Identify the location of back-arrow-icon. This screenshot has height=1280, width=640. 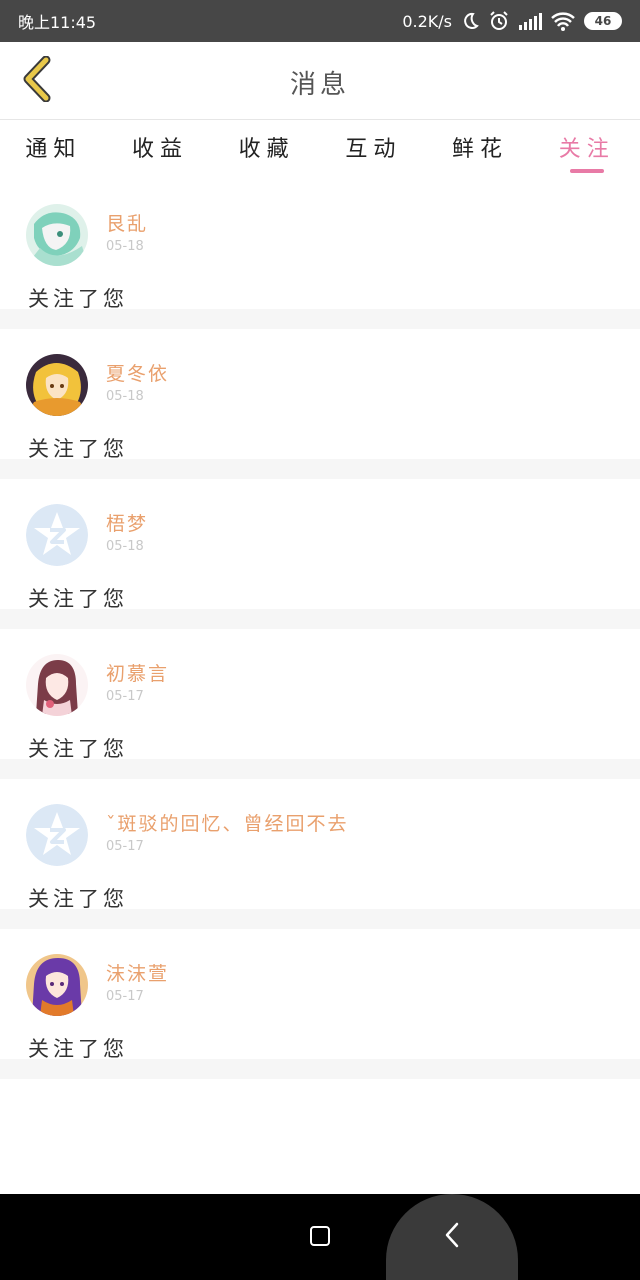
(452, 1237).